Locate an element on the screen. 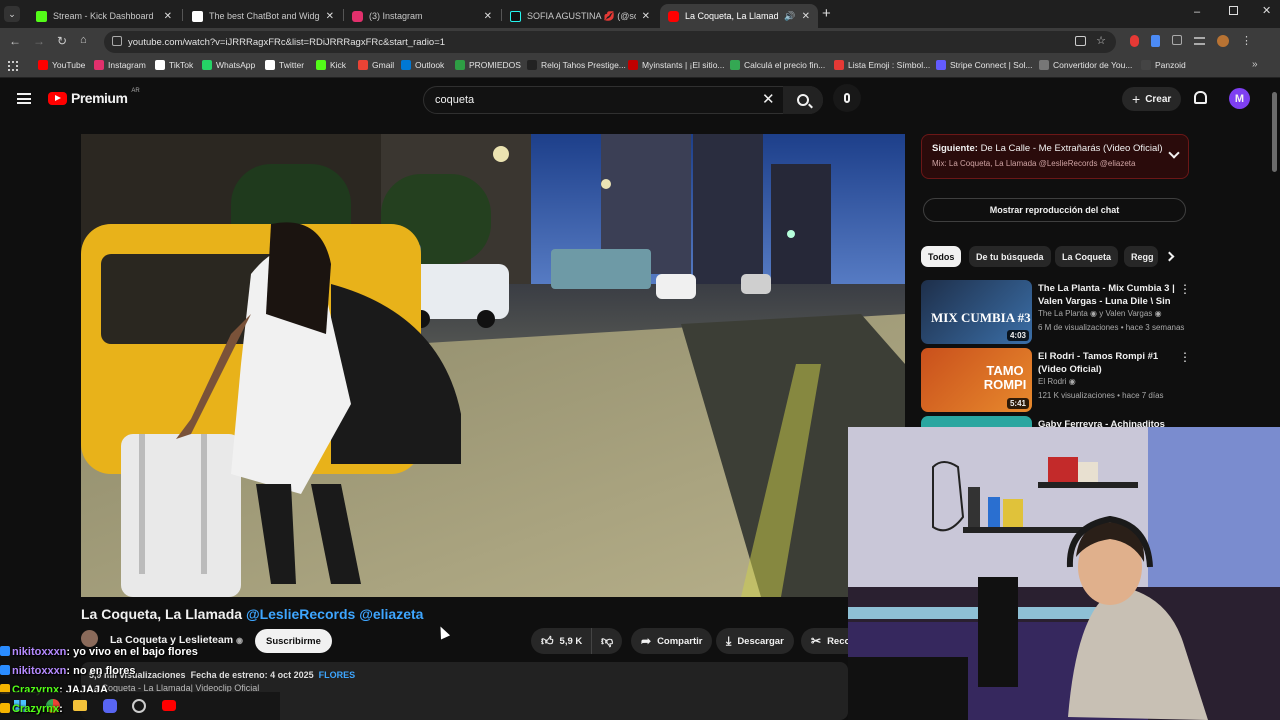 This screenshot has height=720, width=1280. notifications-bell-icon is located at coordinates (1200, 97).